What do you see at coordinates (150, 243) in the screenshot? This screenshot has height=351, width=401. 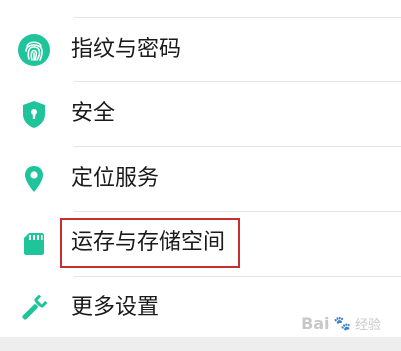 I see `highlight-annotation` at bounding box center [150, 243].